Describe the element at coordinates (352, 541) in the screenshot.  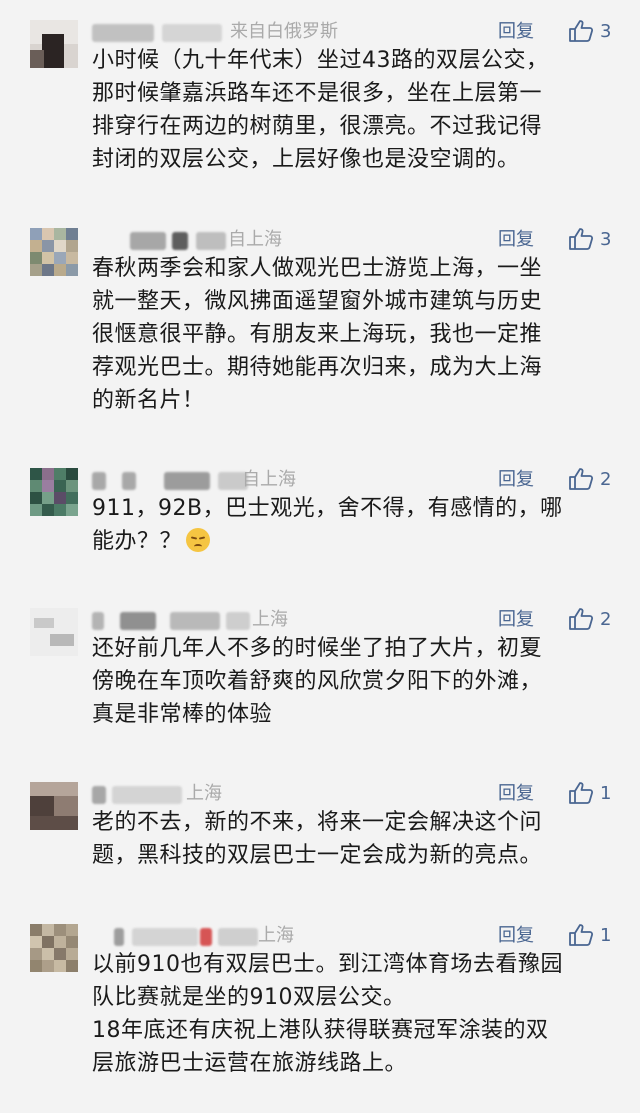
I see `comment-line: 能办？？` at that location.